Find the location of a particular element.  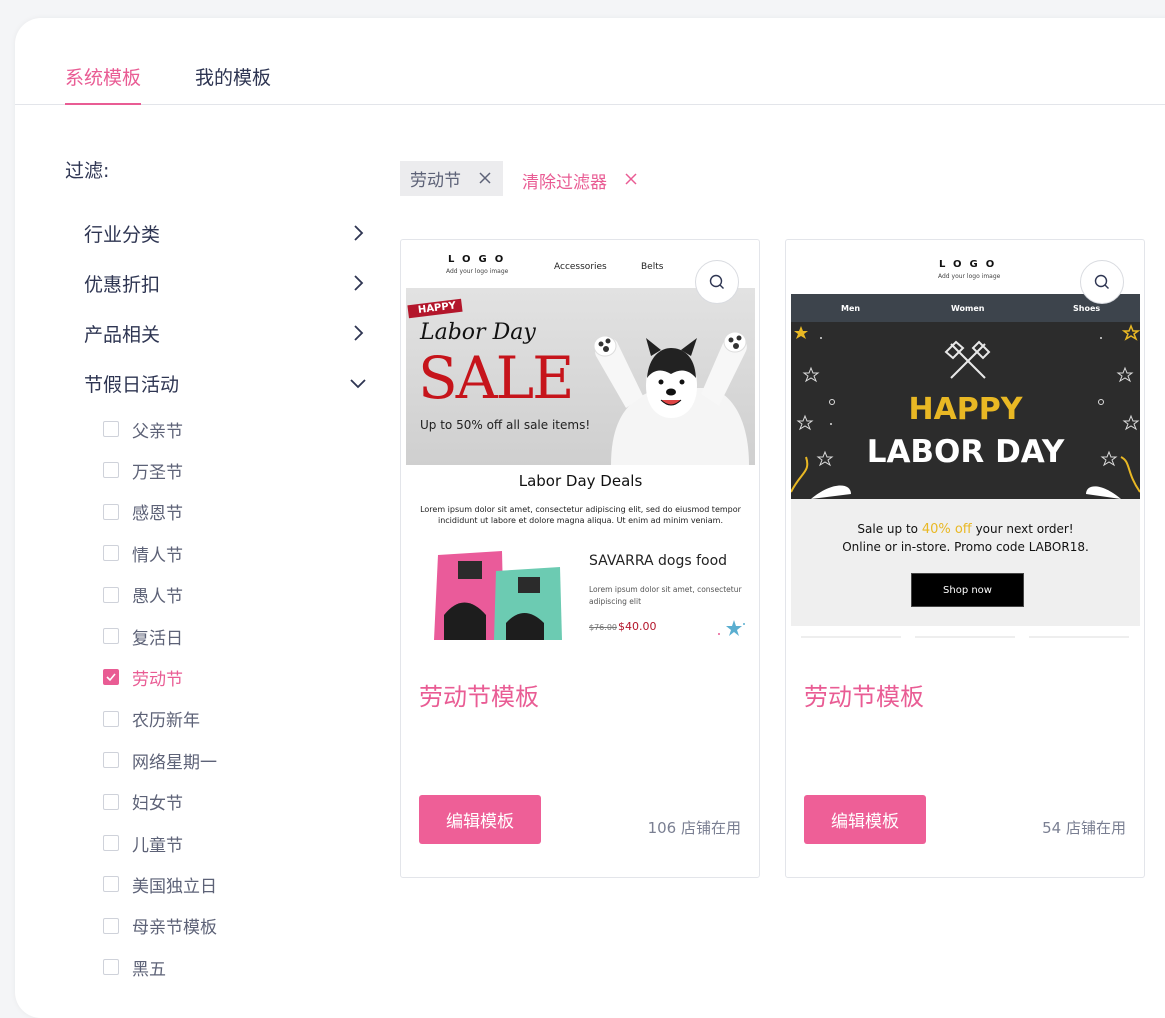

holiday-option-label: 情人节 is located at coordinates (157, 555).